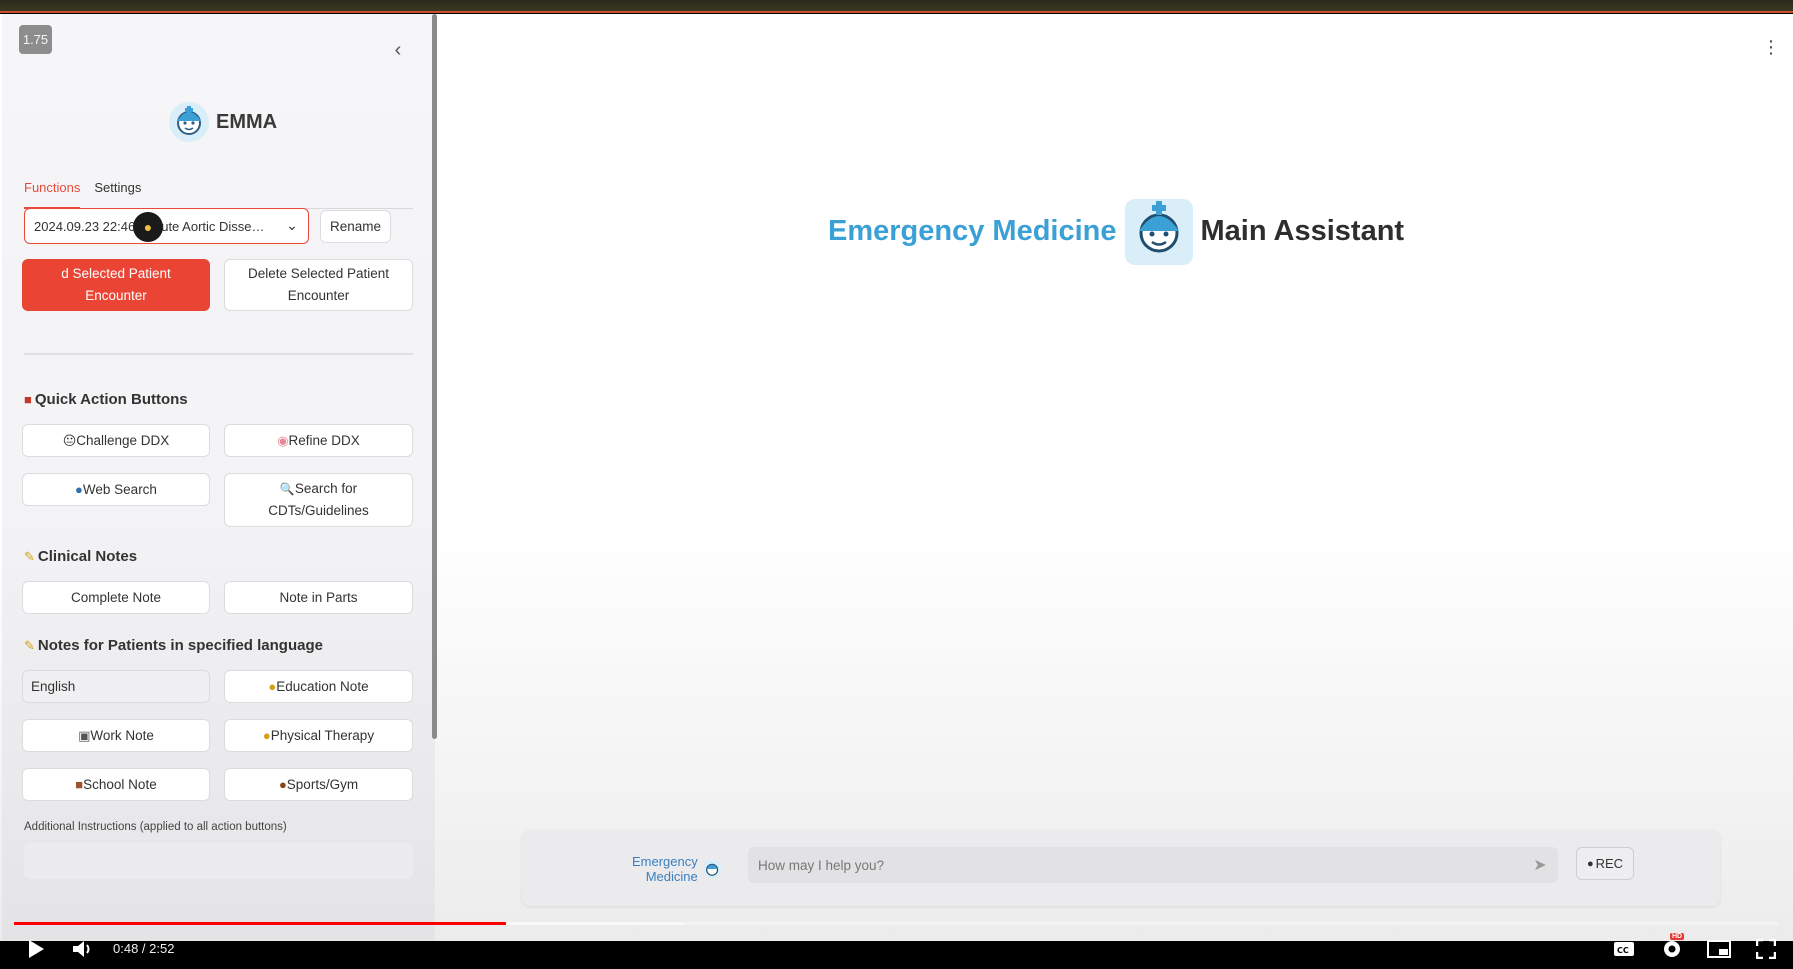  What do you see at coordinates (119, 489) in the screenshot?
I see `web-search-label: Web Search` at bounding box center [119, 489].